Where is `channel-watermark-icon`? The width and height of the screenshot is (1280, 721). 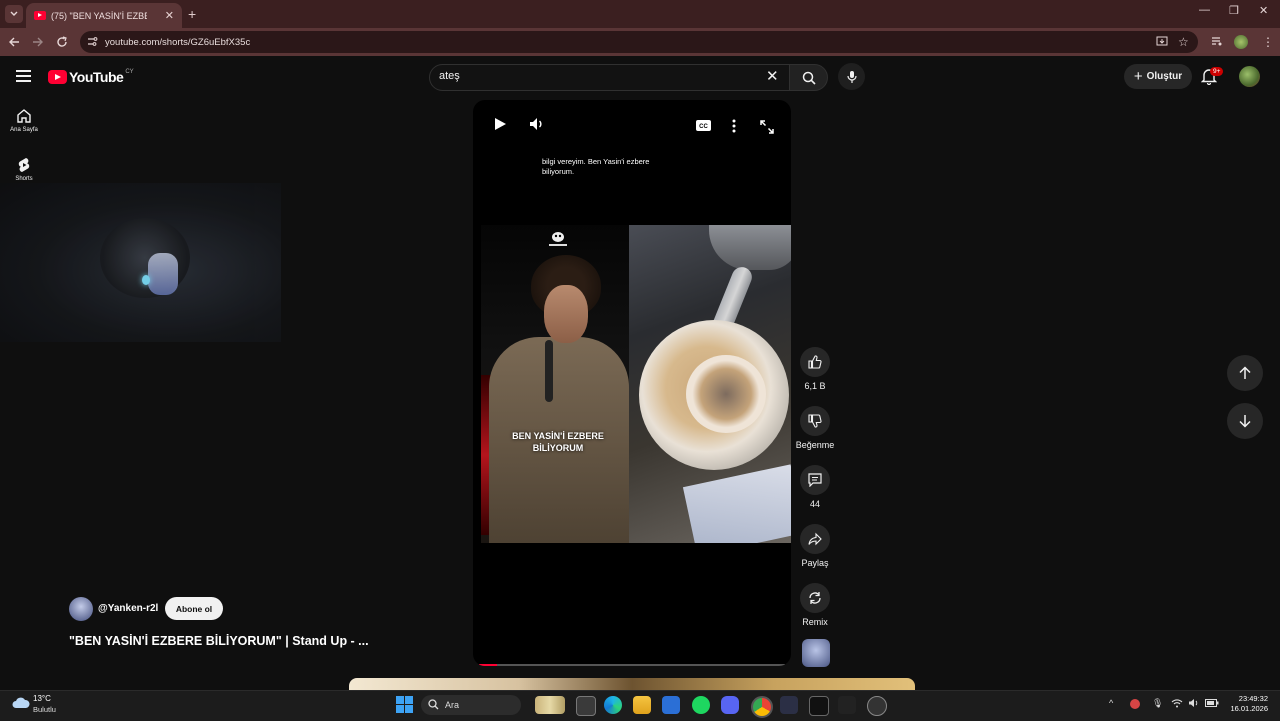
channel-watermark-icon is located at coordinates (558, 239).